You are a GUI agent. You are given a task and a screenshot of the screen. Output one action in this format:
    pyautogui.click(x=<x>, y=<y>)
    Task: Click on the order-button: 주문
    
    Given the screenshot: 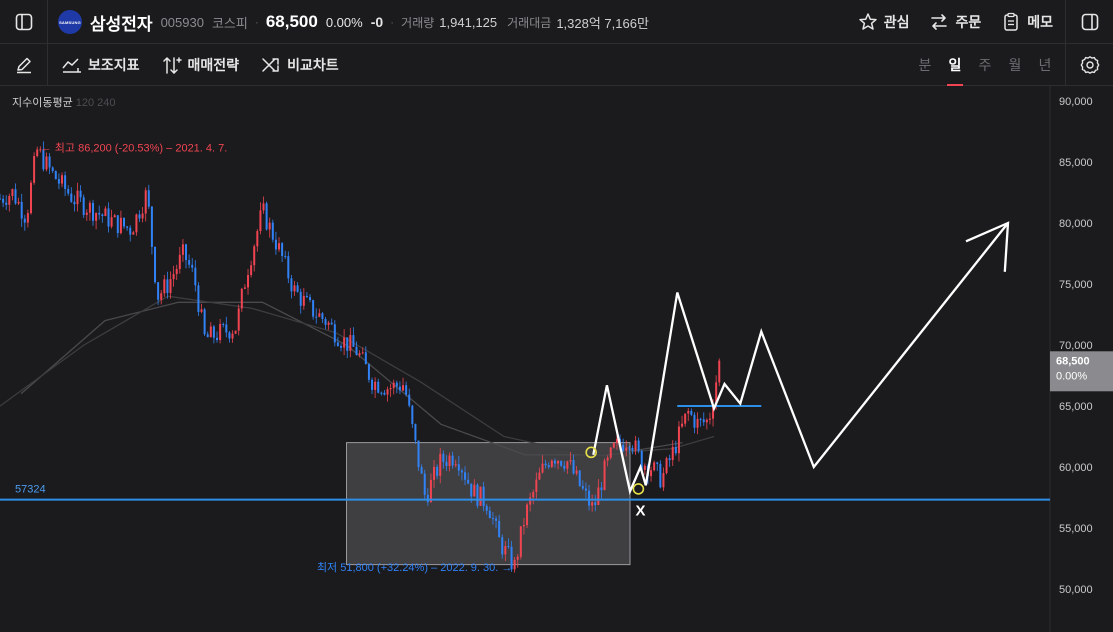 What is the action you would take?
    pyautogui.click(x=955, y=22)
    